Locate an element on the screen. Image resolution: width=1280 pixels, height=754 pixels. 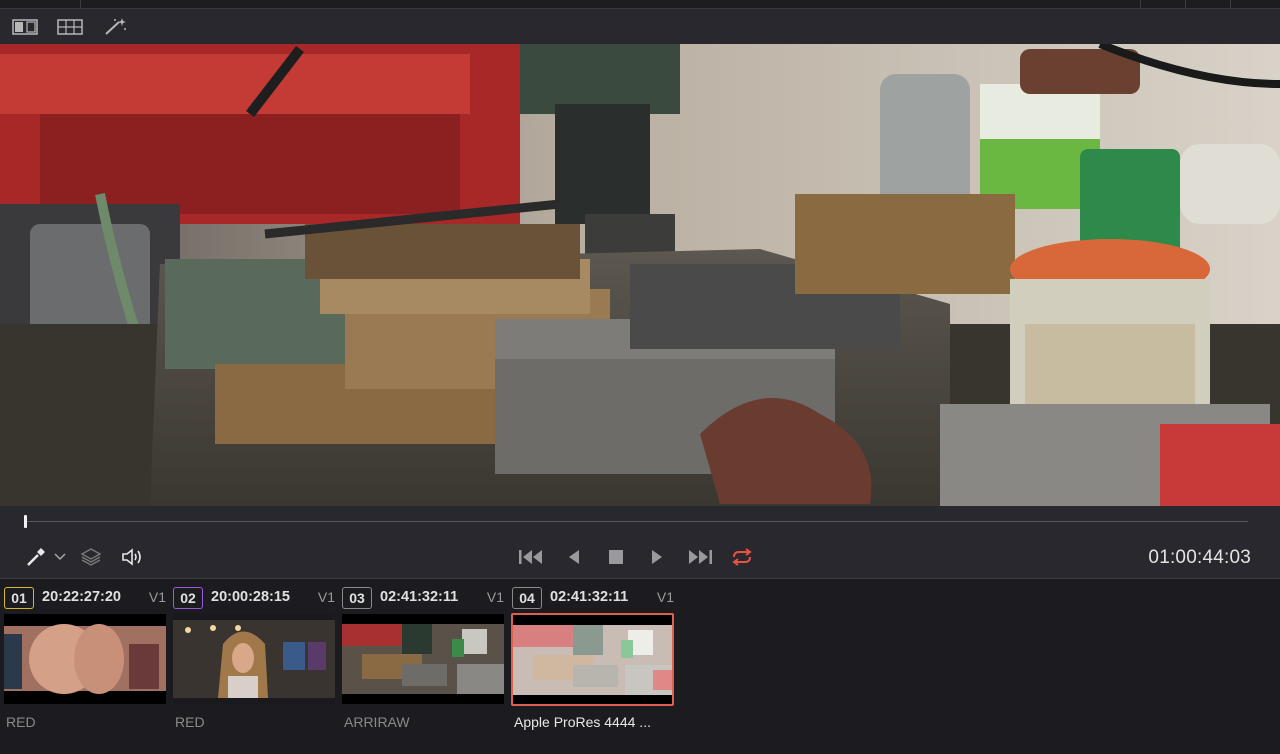
step-back-icon is located at coordinates (574, 557).